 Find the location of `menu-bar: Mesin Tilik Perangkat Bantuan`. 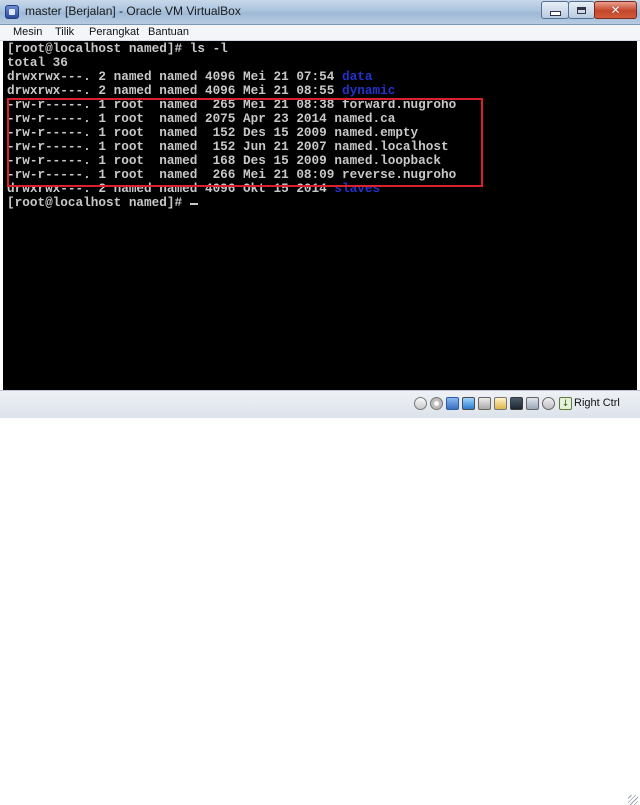

menu-bar: Mesin Tilik Perangkat Bantuan is located at coordinates (320, 33).